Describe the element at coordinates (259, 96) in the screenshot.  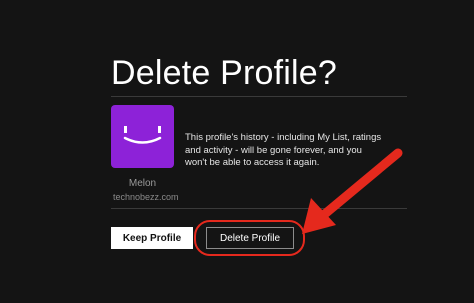
I see `divider-top` at that location.